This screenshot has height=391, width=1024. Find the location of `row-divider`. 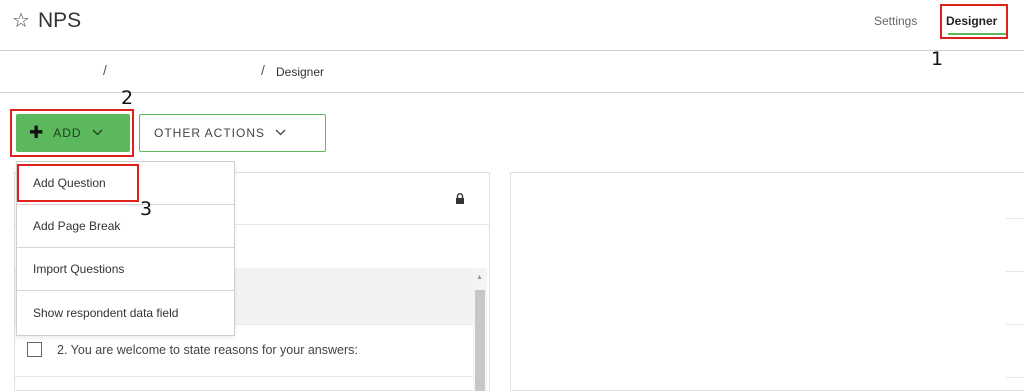

row-divider is located at coordinates (244, 376).